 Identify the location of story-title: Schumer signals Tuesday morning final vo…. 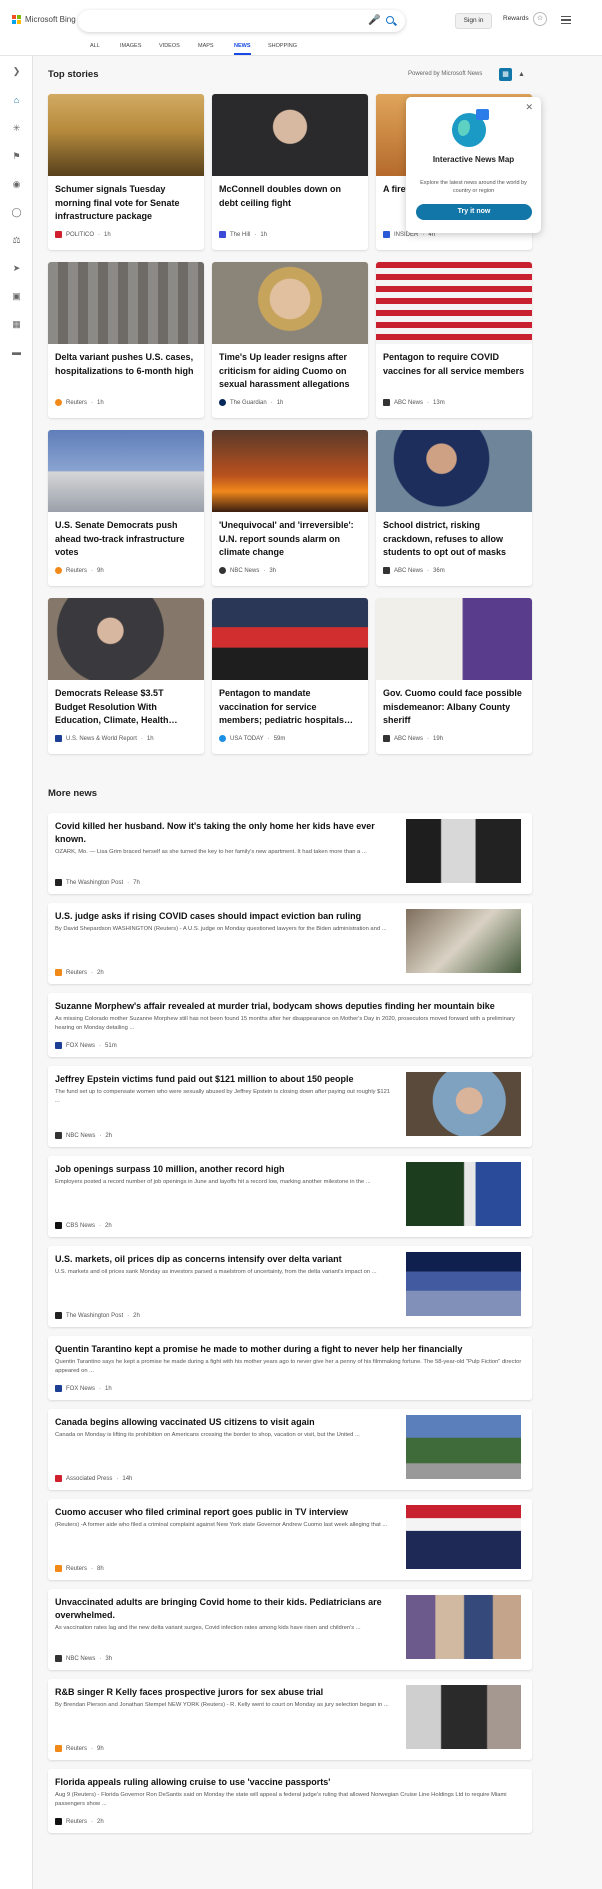
(126, 203).